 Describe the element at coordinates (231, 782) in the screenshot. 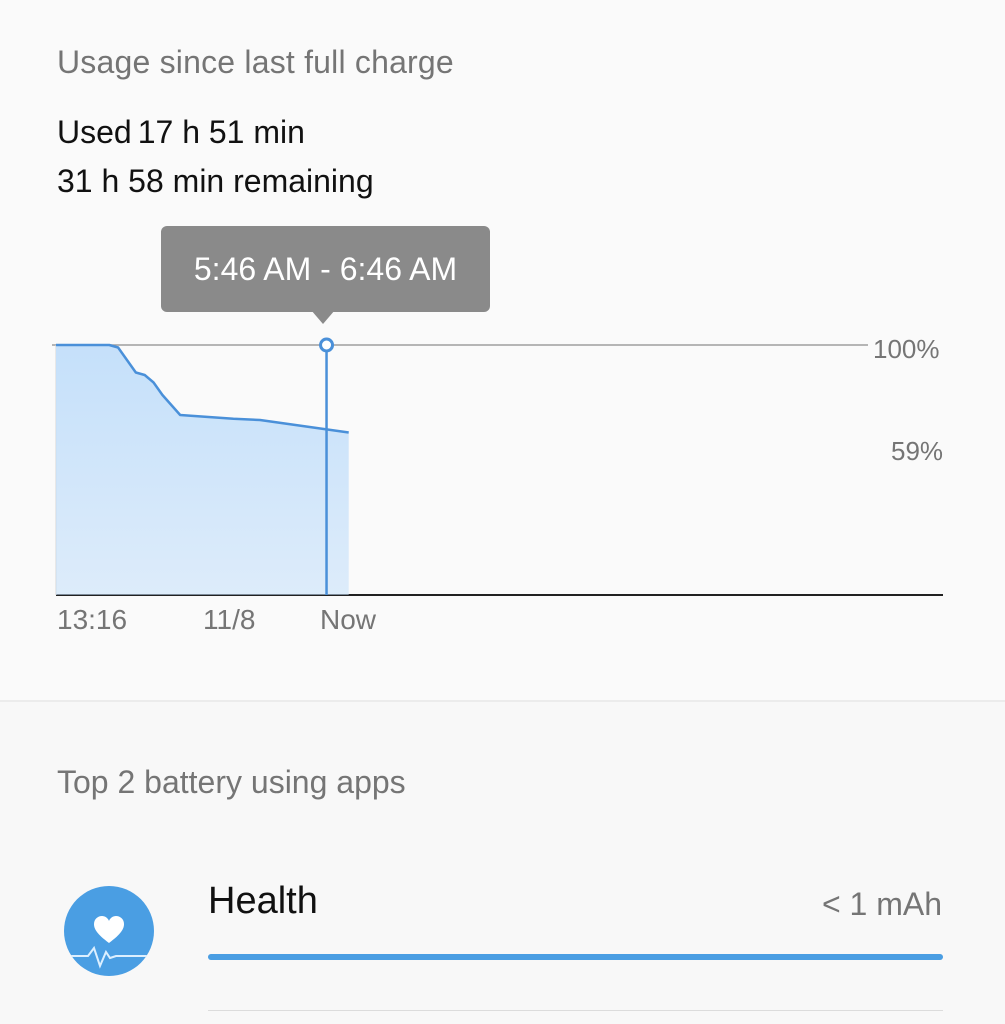

I see `apps-section-title: Top 2 battery using apps` at that location.